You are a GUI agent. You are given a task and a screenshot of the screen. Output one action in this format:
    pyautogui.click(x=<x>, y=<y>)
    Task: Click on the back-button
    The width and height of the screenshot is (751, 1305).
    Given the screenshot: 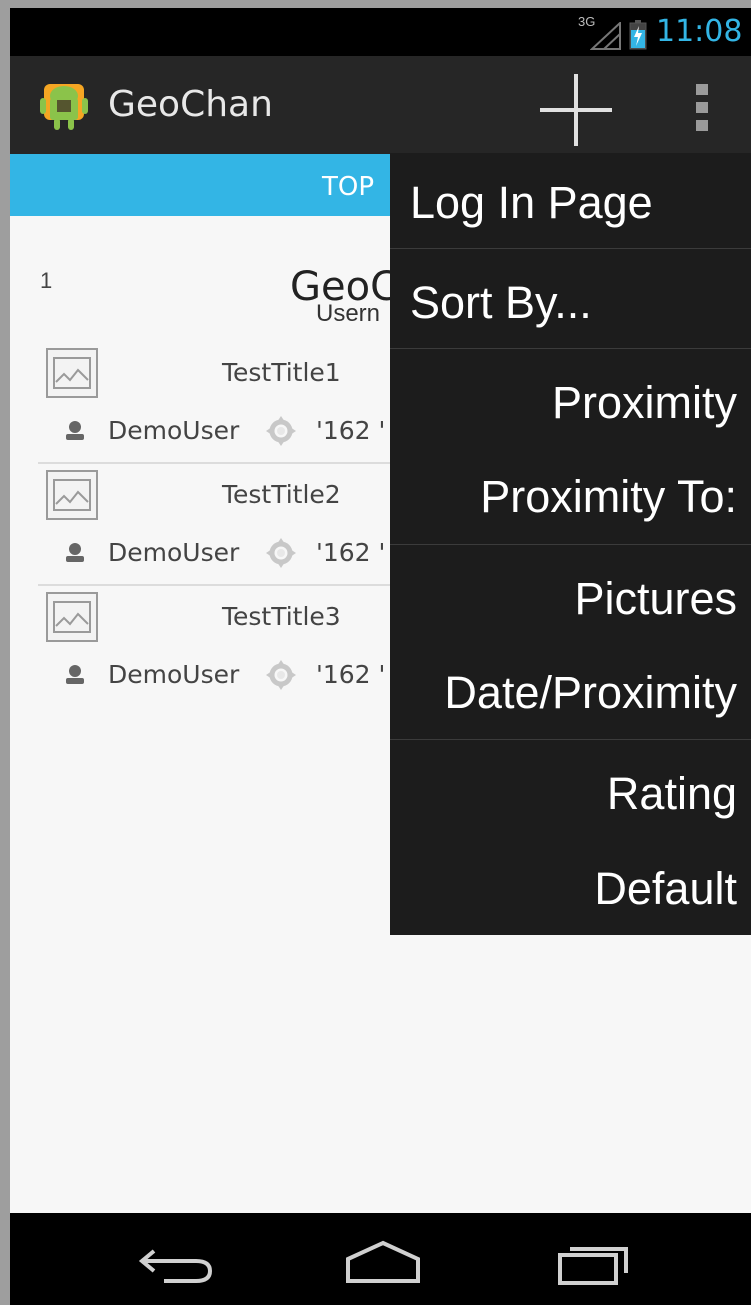 What is the action you would take?
    pyautogui.click(x=179, y=1261)
    